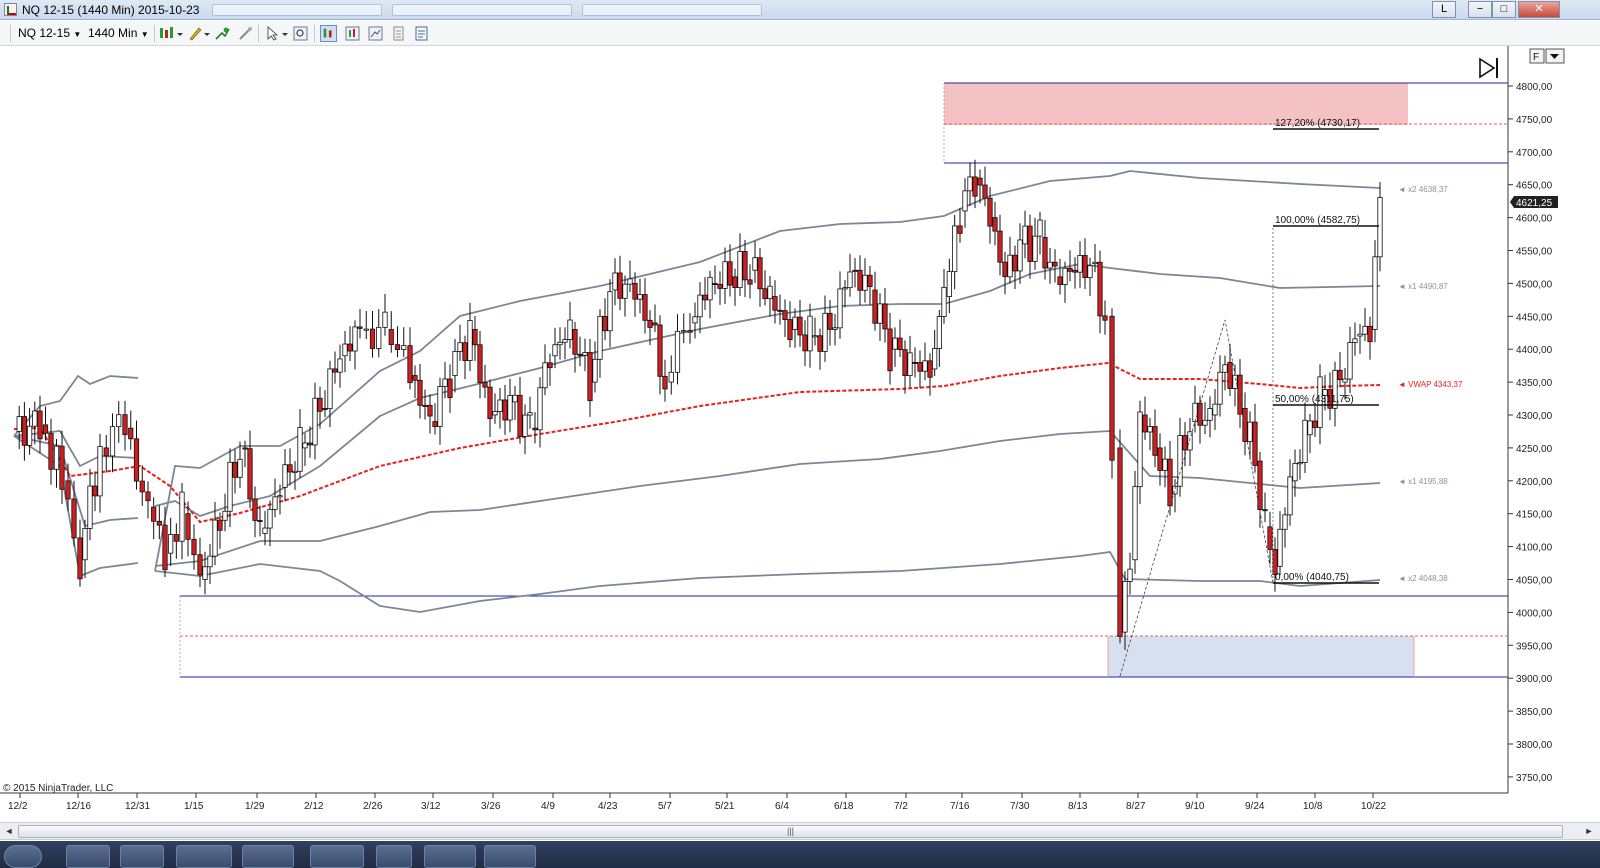 This screenshot has width=1600, height=868. What do you see at coordinates (1534, 202) in the screenshot?
I see `last-price-marker: 4621,25` at bounding box center [1534, 202].